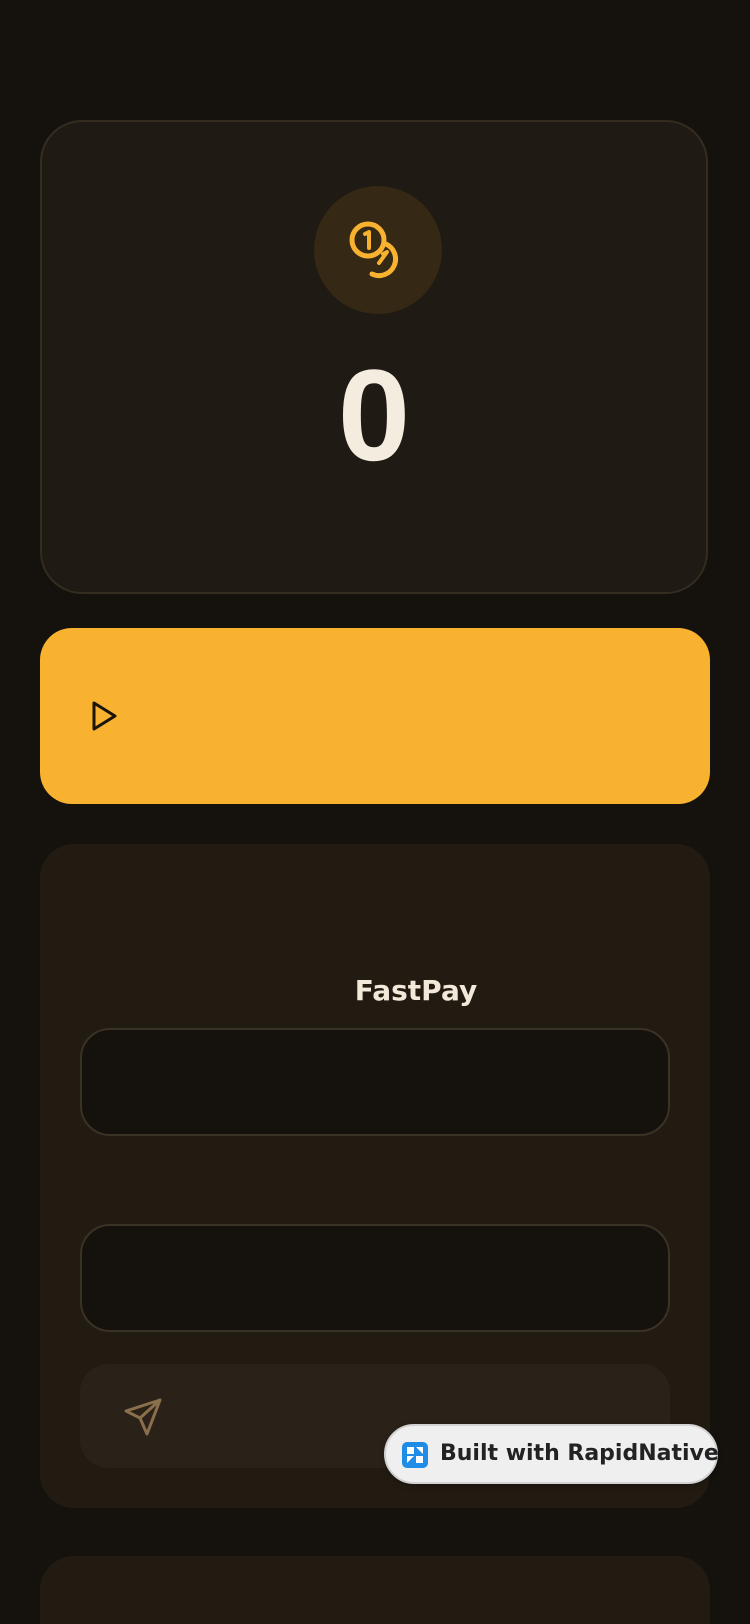 The image size is (750, 1624). I want to click on next-card, so click(375, 1590).